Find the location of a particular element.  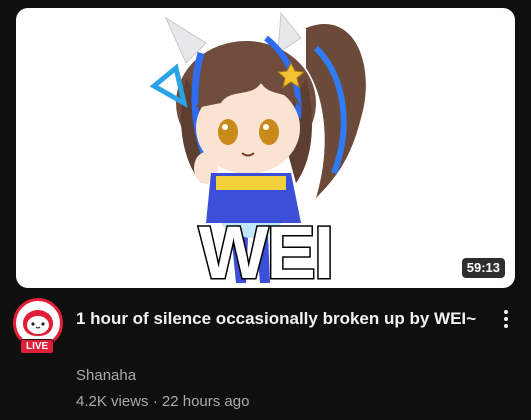

channel-avatar: LIVE is located at coordinates (38, 327).